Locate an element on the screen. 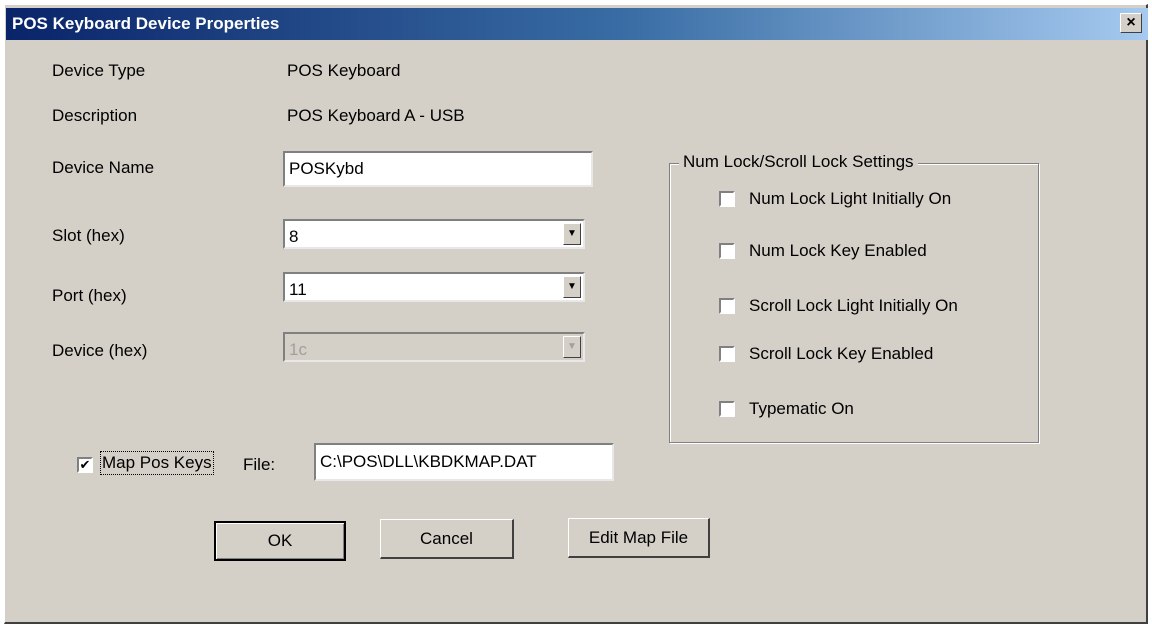  file-label: File: is located at coordinates (259, 464).